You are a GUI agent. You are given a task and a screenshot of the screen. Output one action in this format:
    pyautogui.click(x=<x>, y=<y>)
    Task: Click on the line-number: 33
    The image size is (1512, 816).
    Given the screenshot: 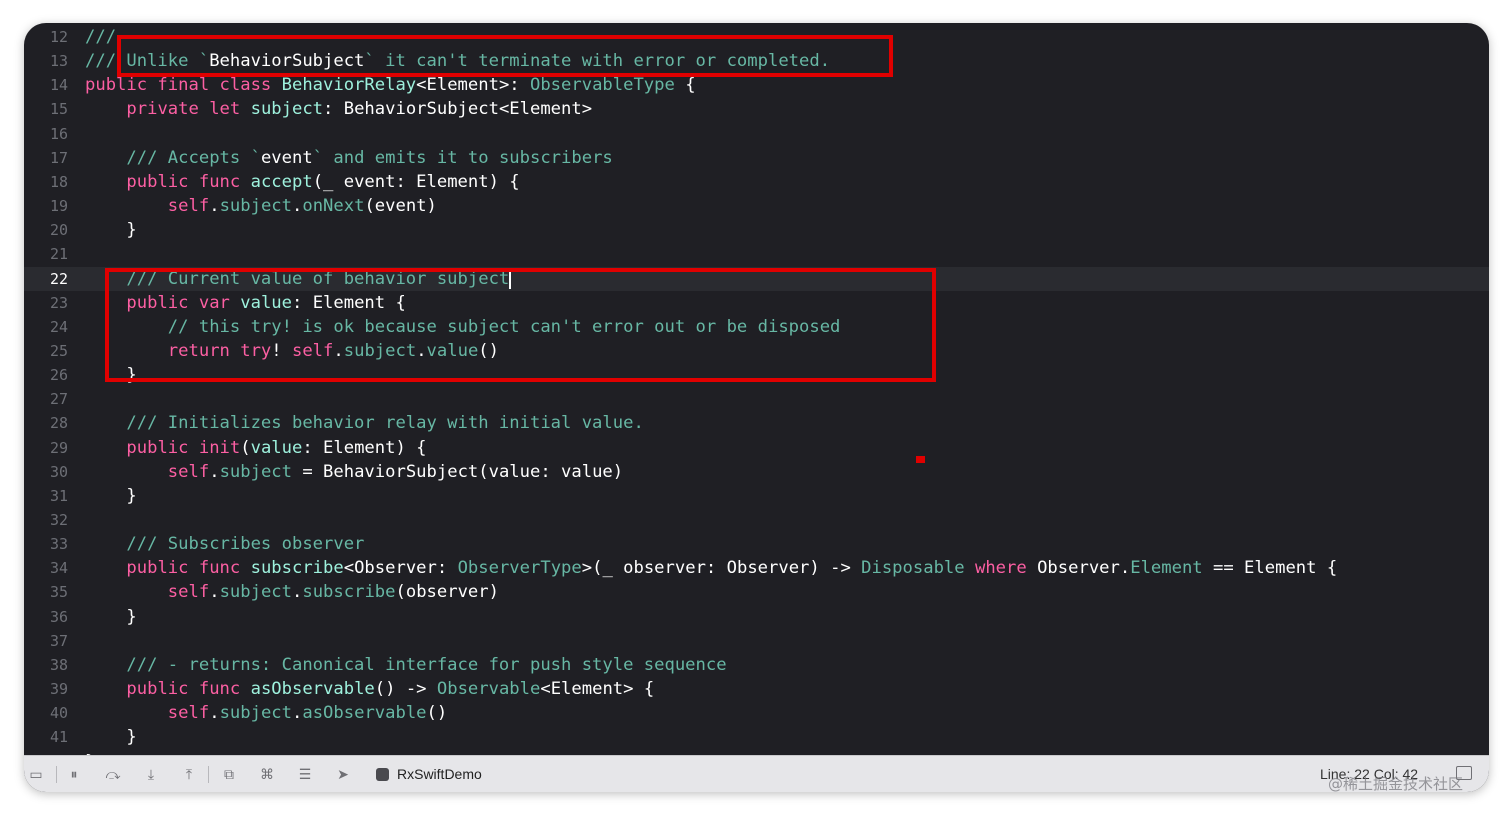 What is the action you would take?
    pyautogui.click(x=58, y=544)
    